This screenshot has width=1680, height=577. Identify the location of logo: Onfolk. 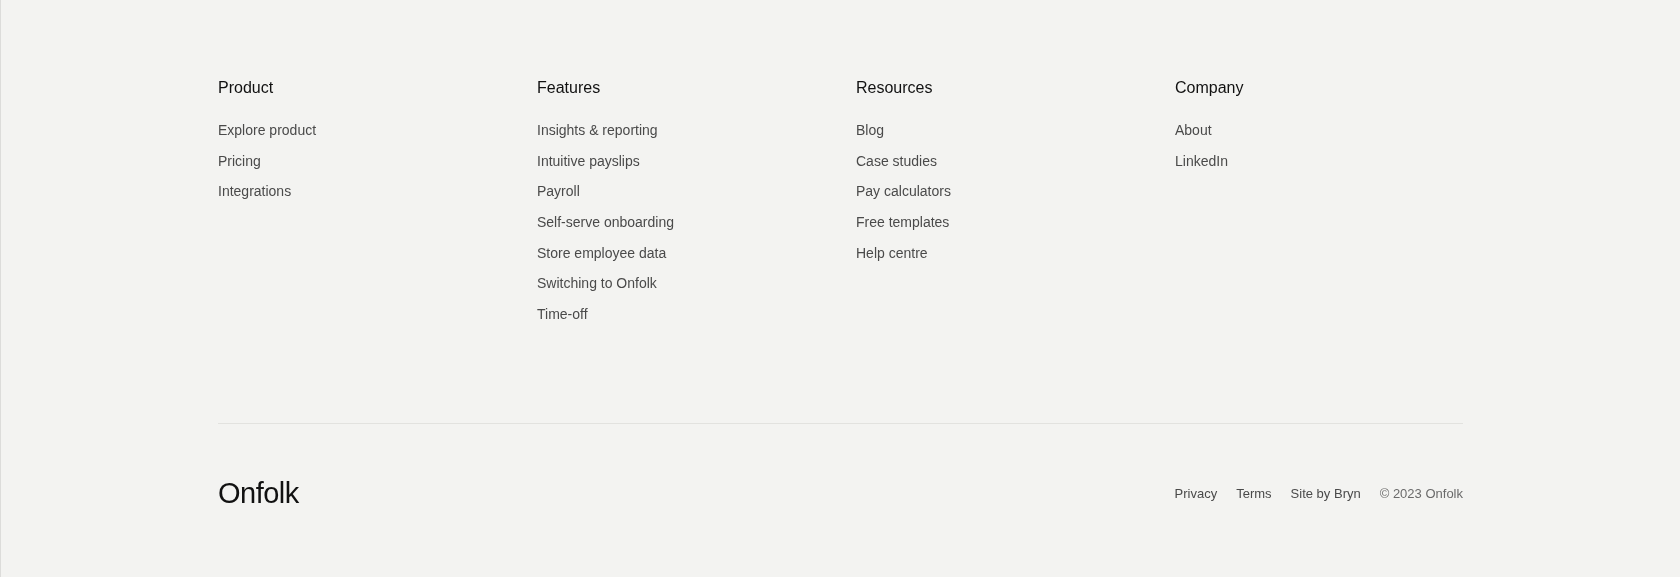
(258, 493).